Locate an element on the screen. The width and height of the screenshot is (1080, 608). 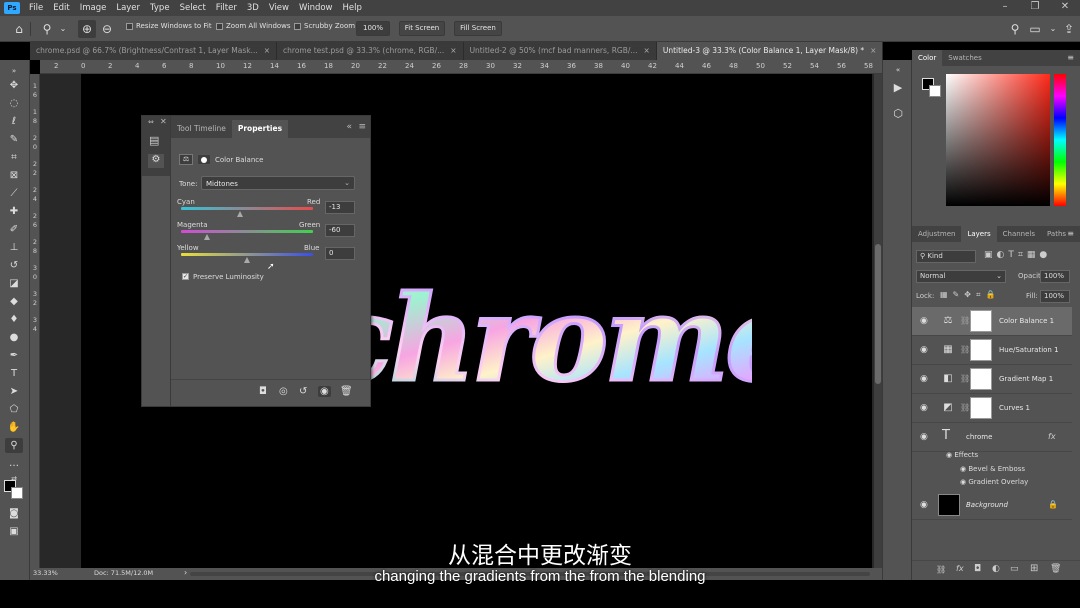
menu-3d: 3D is located at coordinates (253, 8).